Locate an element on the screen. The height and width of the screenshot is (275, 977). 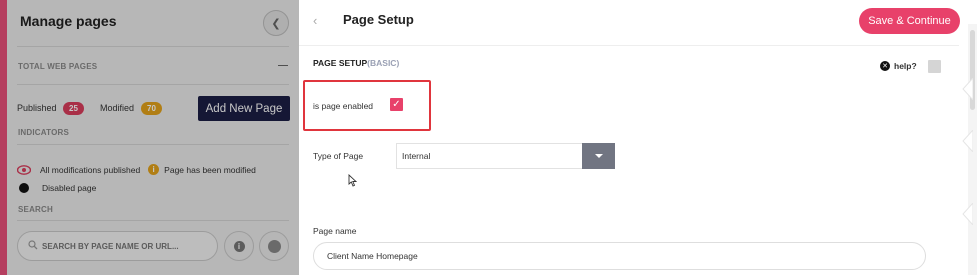
close-circle-icon: ✕ is located at coordinates (885, 66).